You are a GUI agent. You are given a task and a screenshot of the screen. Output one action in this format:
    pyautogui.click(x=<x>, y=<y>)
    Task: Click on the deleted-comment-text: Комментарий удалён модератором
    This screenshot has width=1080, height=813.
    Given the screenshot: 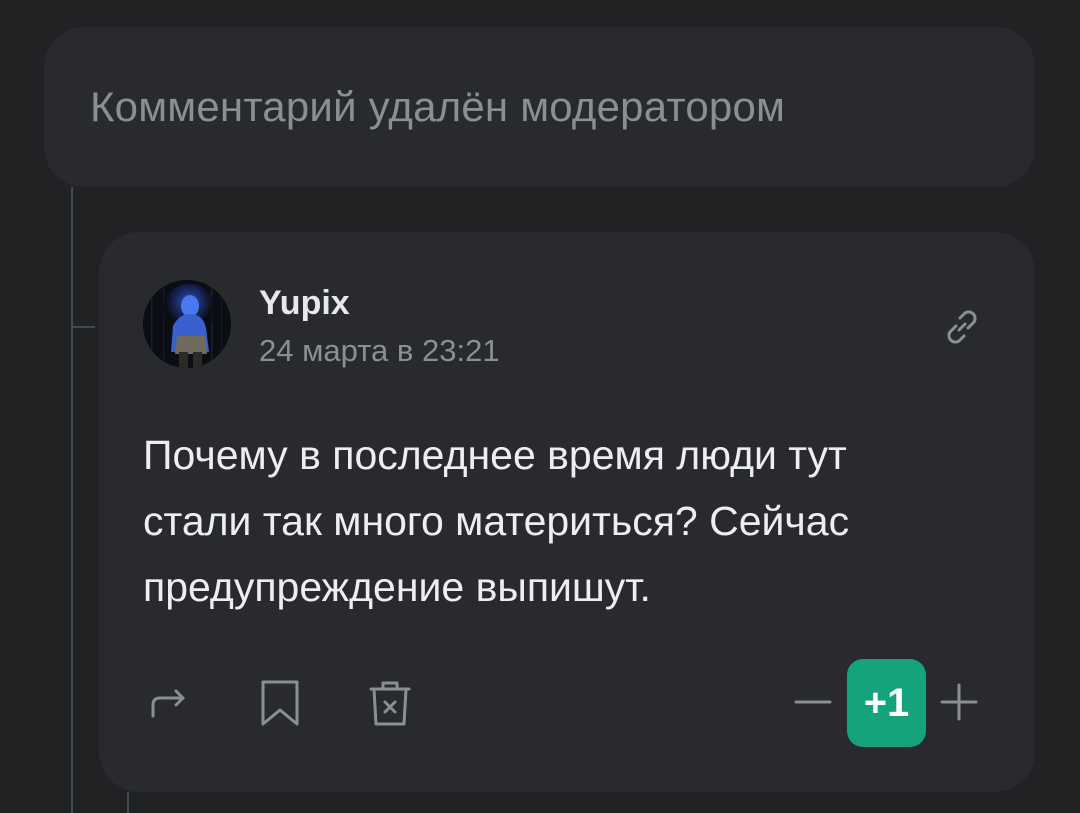 What is the action you would take?
    pyautogui.click(x=438, y=106)
    